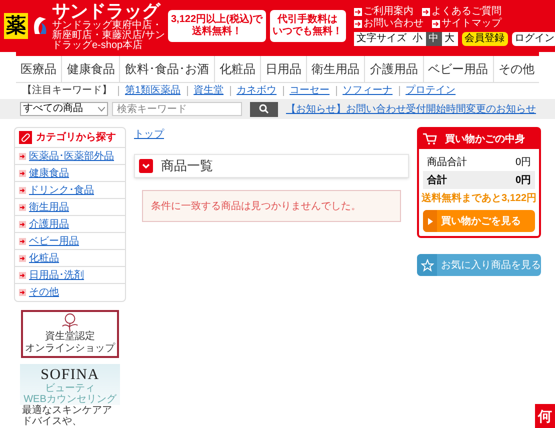  What do you see at coordinates (177, 109) in the screenshot?
I see `search-field: 検索キーワード` at bounding box center [177, 109].